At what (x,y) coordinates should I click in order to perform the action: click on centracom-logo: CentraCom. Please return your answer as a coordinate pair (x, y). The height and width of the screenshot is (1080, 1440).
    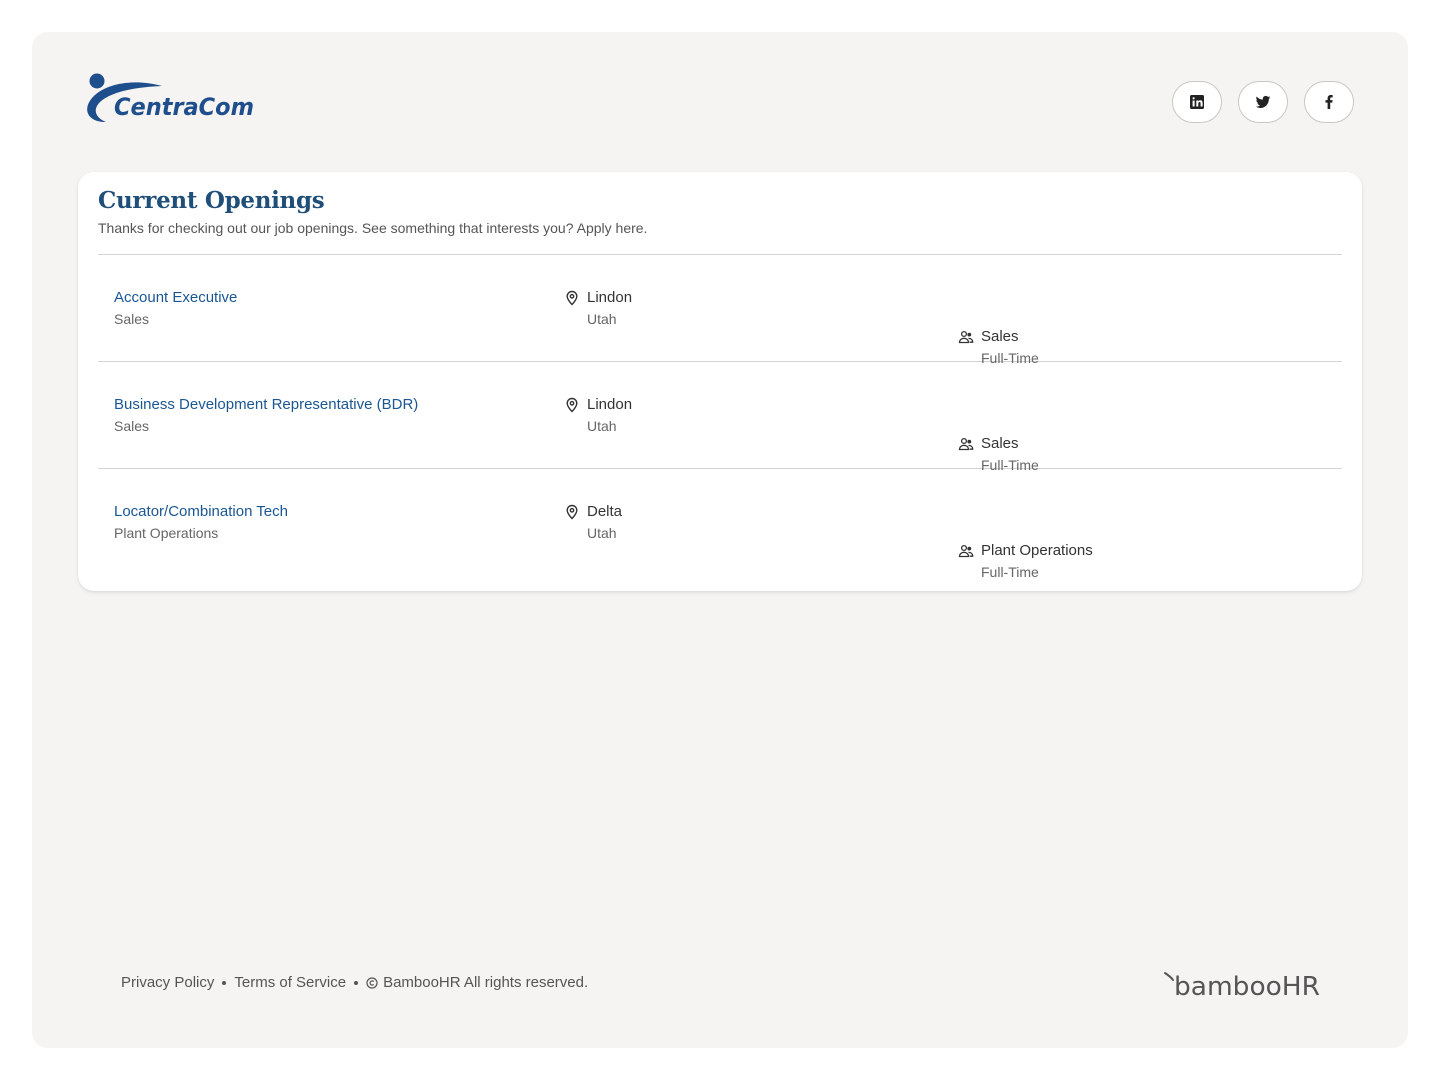
    Looking at the image, I should click on (170, 100).